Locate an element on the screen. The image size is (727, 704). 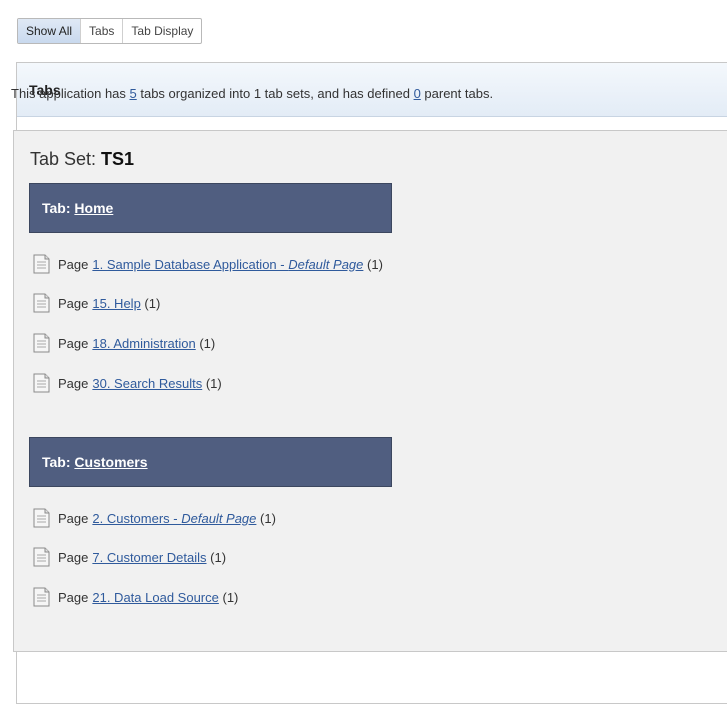
page-link-text: 2. Customers - is located at coordinates (137, 518).